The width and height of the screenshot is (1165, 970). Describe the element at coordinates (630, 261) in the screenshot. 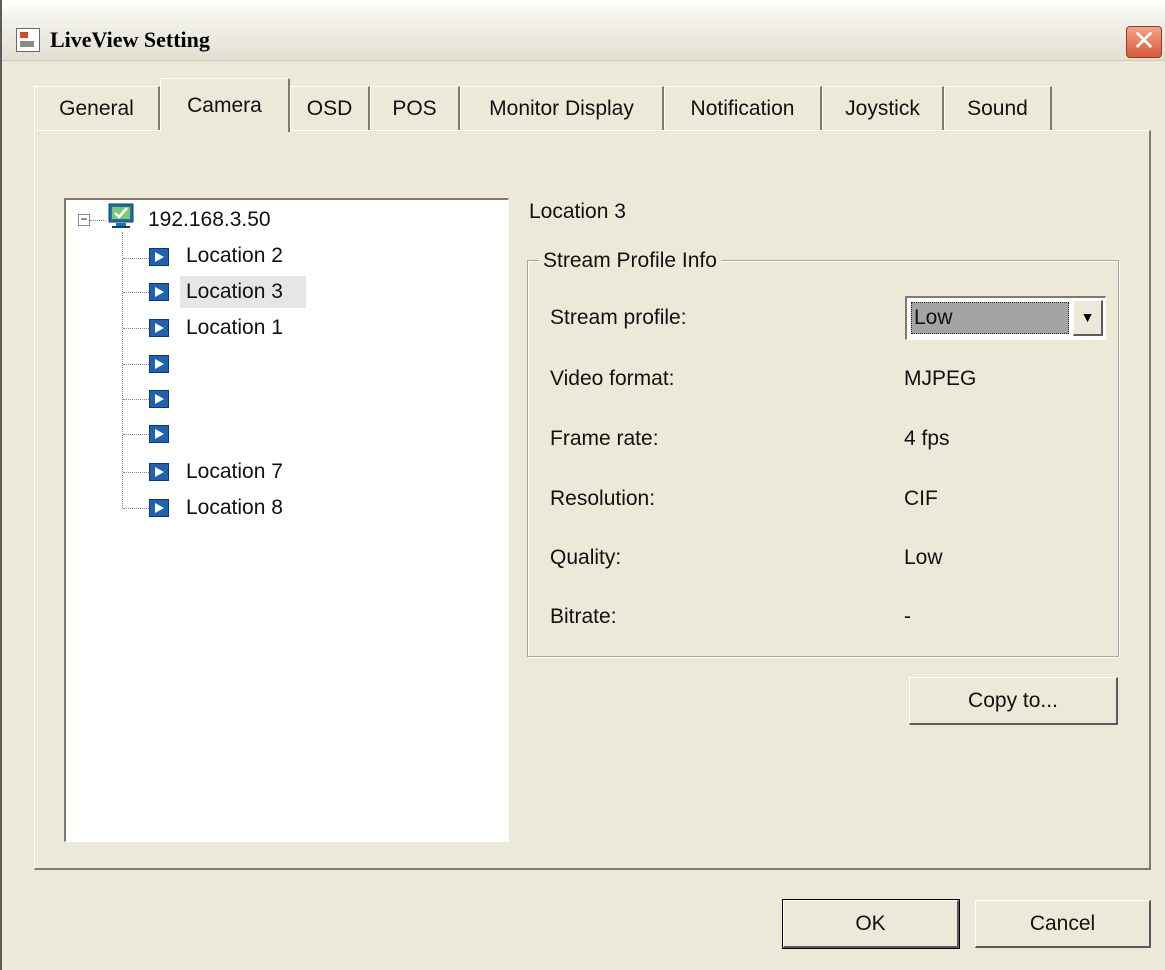

I see `groupbox-title: Stream Profile Info` at that location.